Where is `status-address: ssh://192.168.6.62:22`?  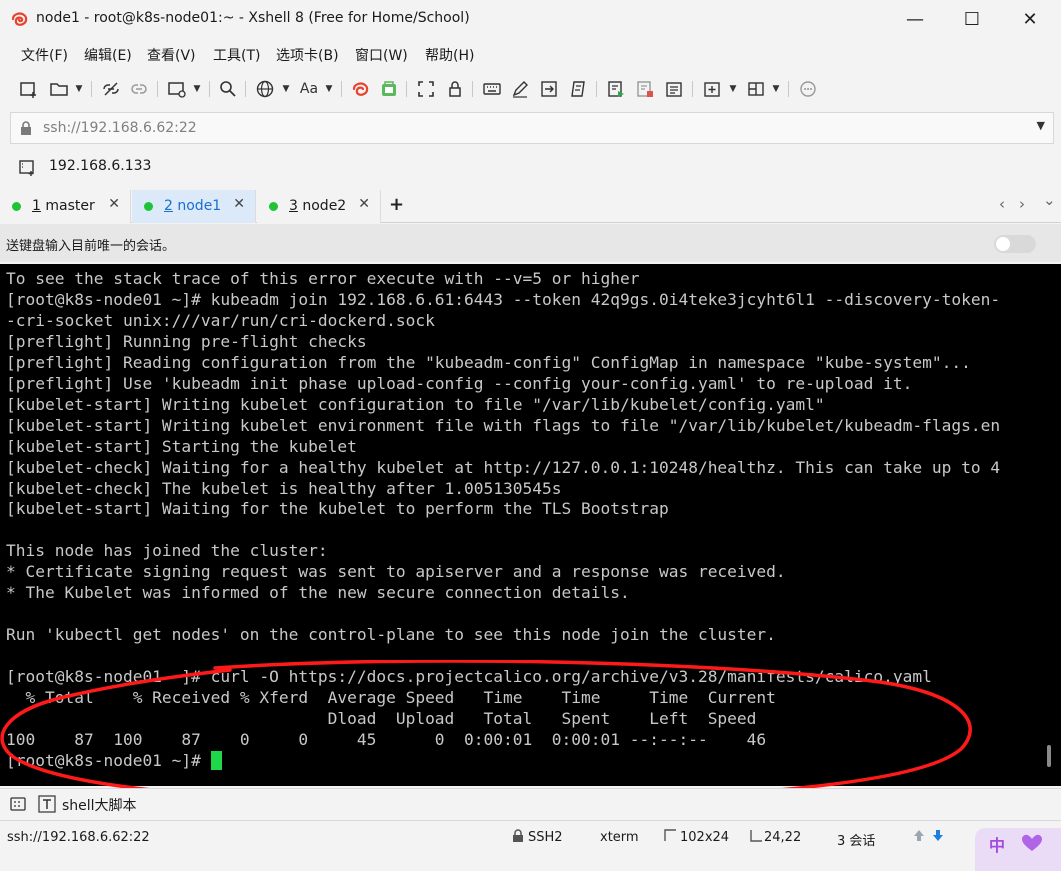
status-address: ssh://192.168.6.62:22 is located at coordinates (78, 837).